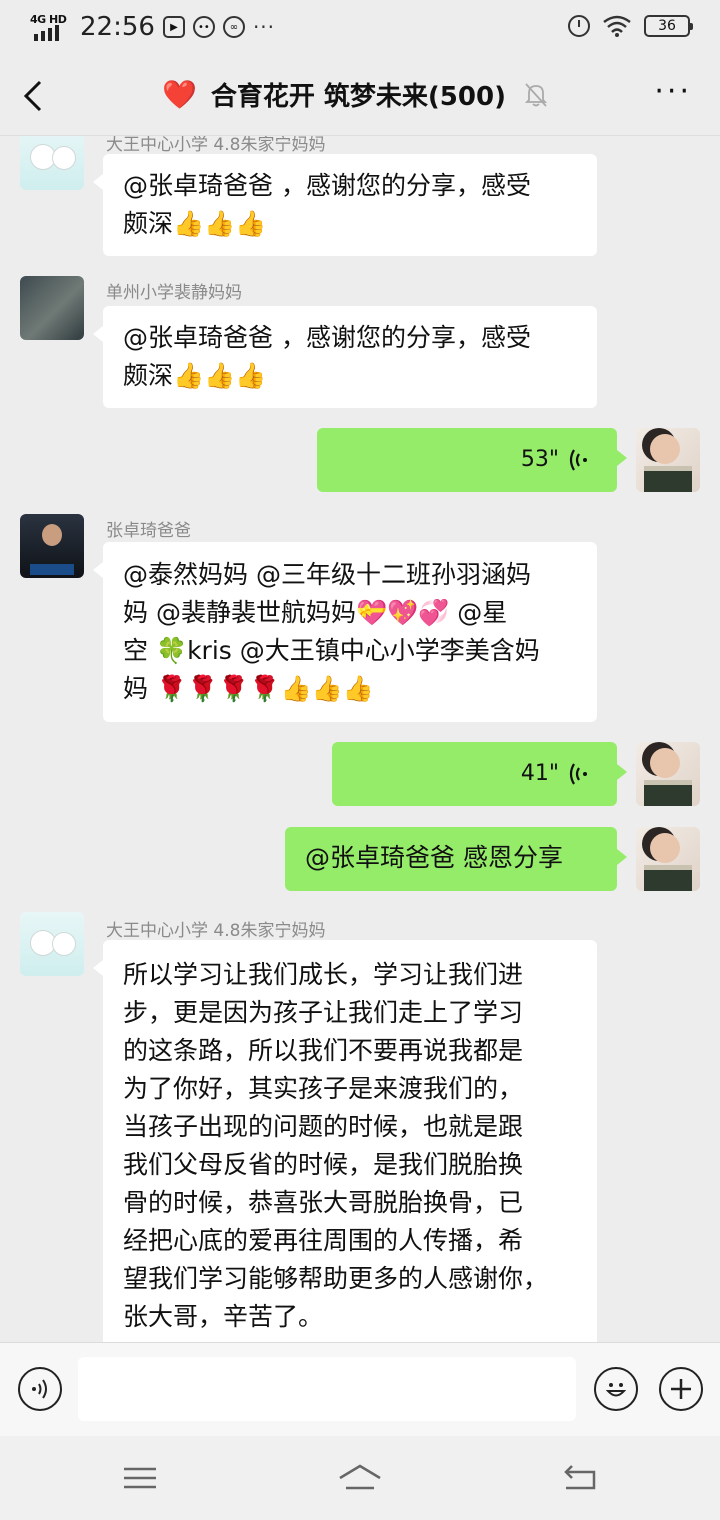  What do you see at coordinates (179, 94) in the screenshot?
I see `heart-emoji: ❤️` at bounding box center [179, 94].